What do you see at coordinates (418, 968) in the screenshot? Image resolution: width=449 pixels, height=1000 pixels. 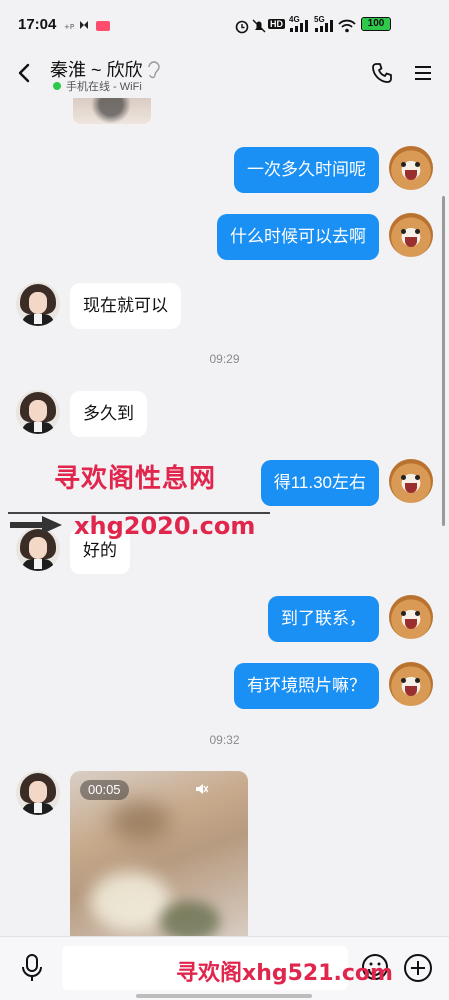 I see `plus-icon` at bounding box center [418, 968].